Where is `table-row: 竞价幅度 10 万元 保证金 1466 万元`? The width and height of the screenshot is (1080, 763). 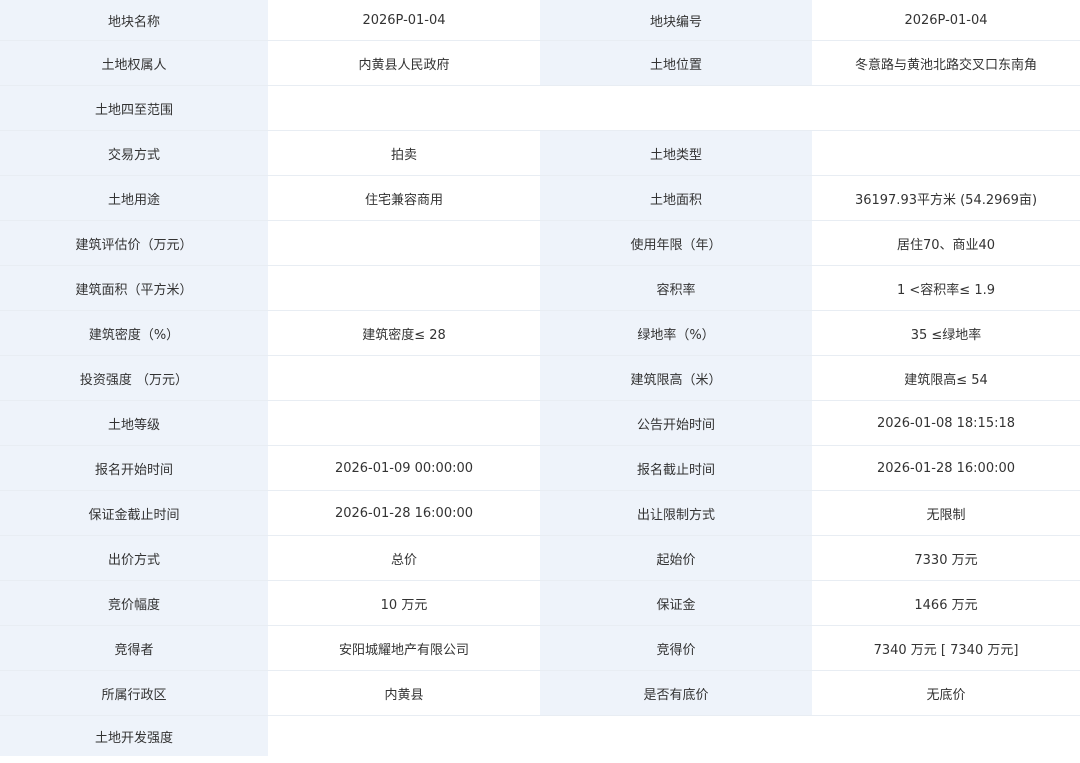 table-row: 竞价幅度 10 万元 保证金 1466 万元 is located at coordinates (540, 603).